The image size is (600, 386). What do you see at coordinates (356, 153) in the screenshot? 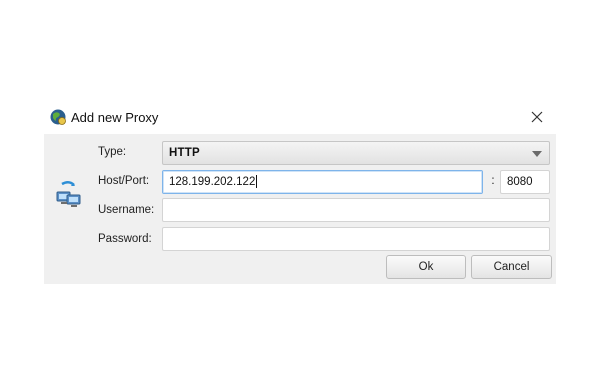
I see `type-select: HTTP` at bounding box center [356, 153].